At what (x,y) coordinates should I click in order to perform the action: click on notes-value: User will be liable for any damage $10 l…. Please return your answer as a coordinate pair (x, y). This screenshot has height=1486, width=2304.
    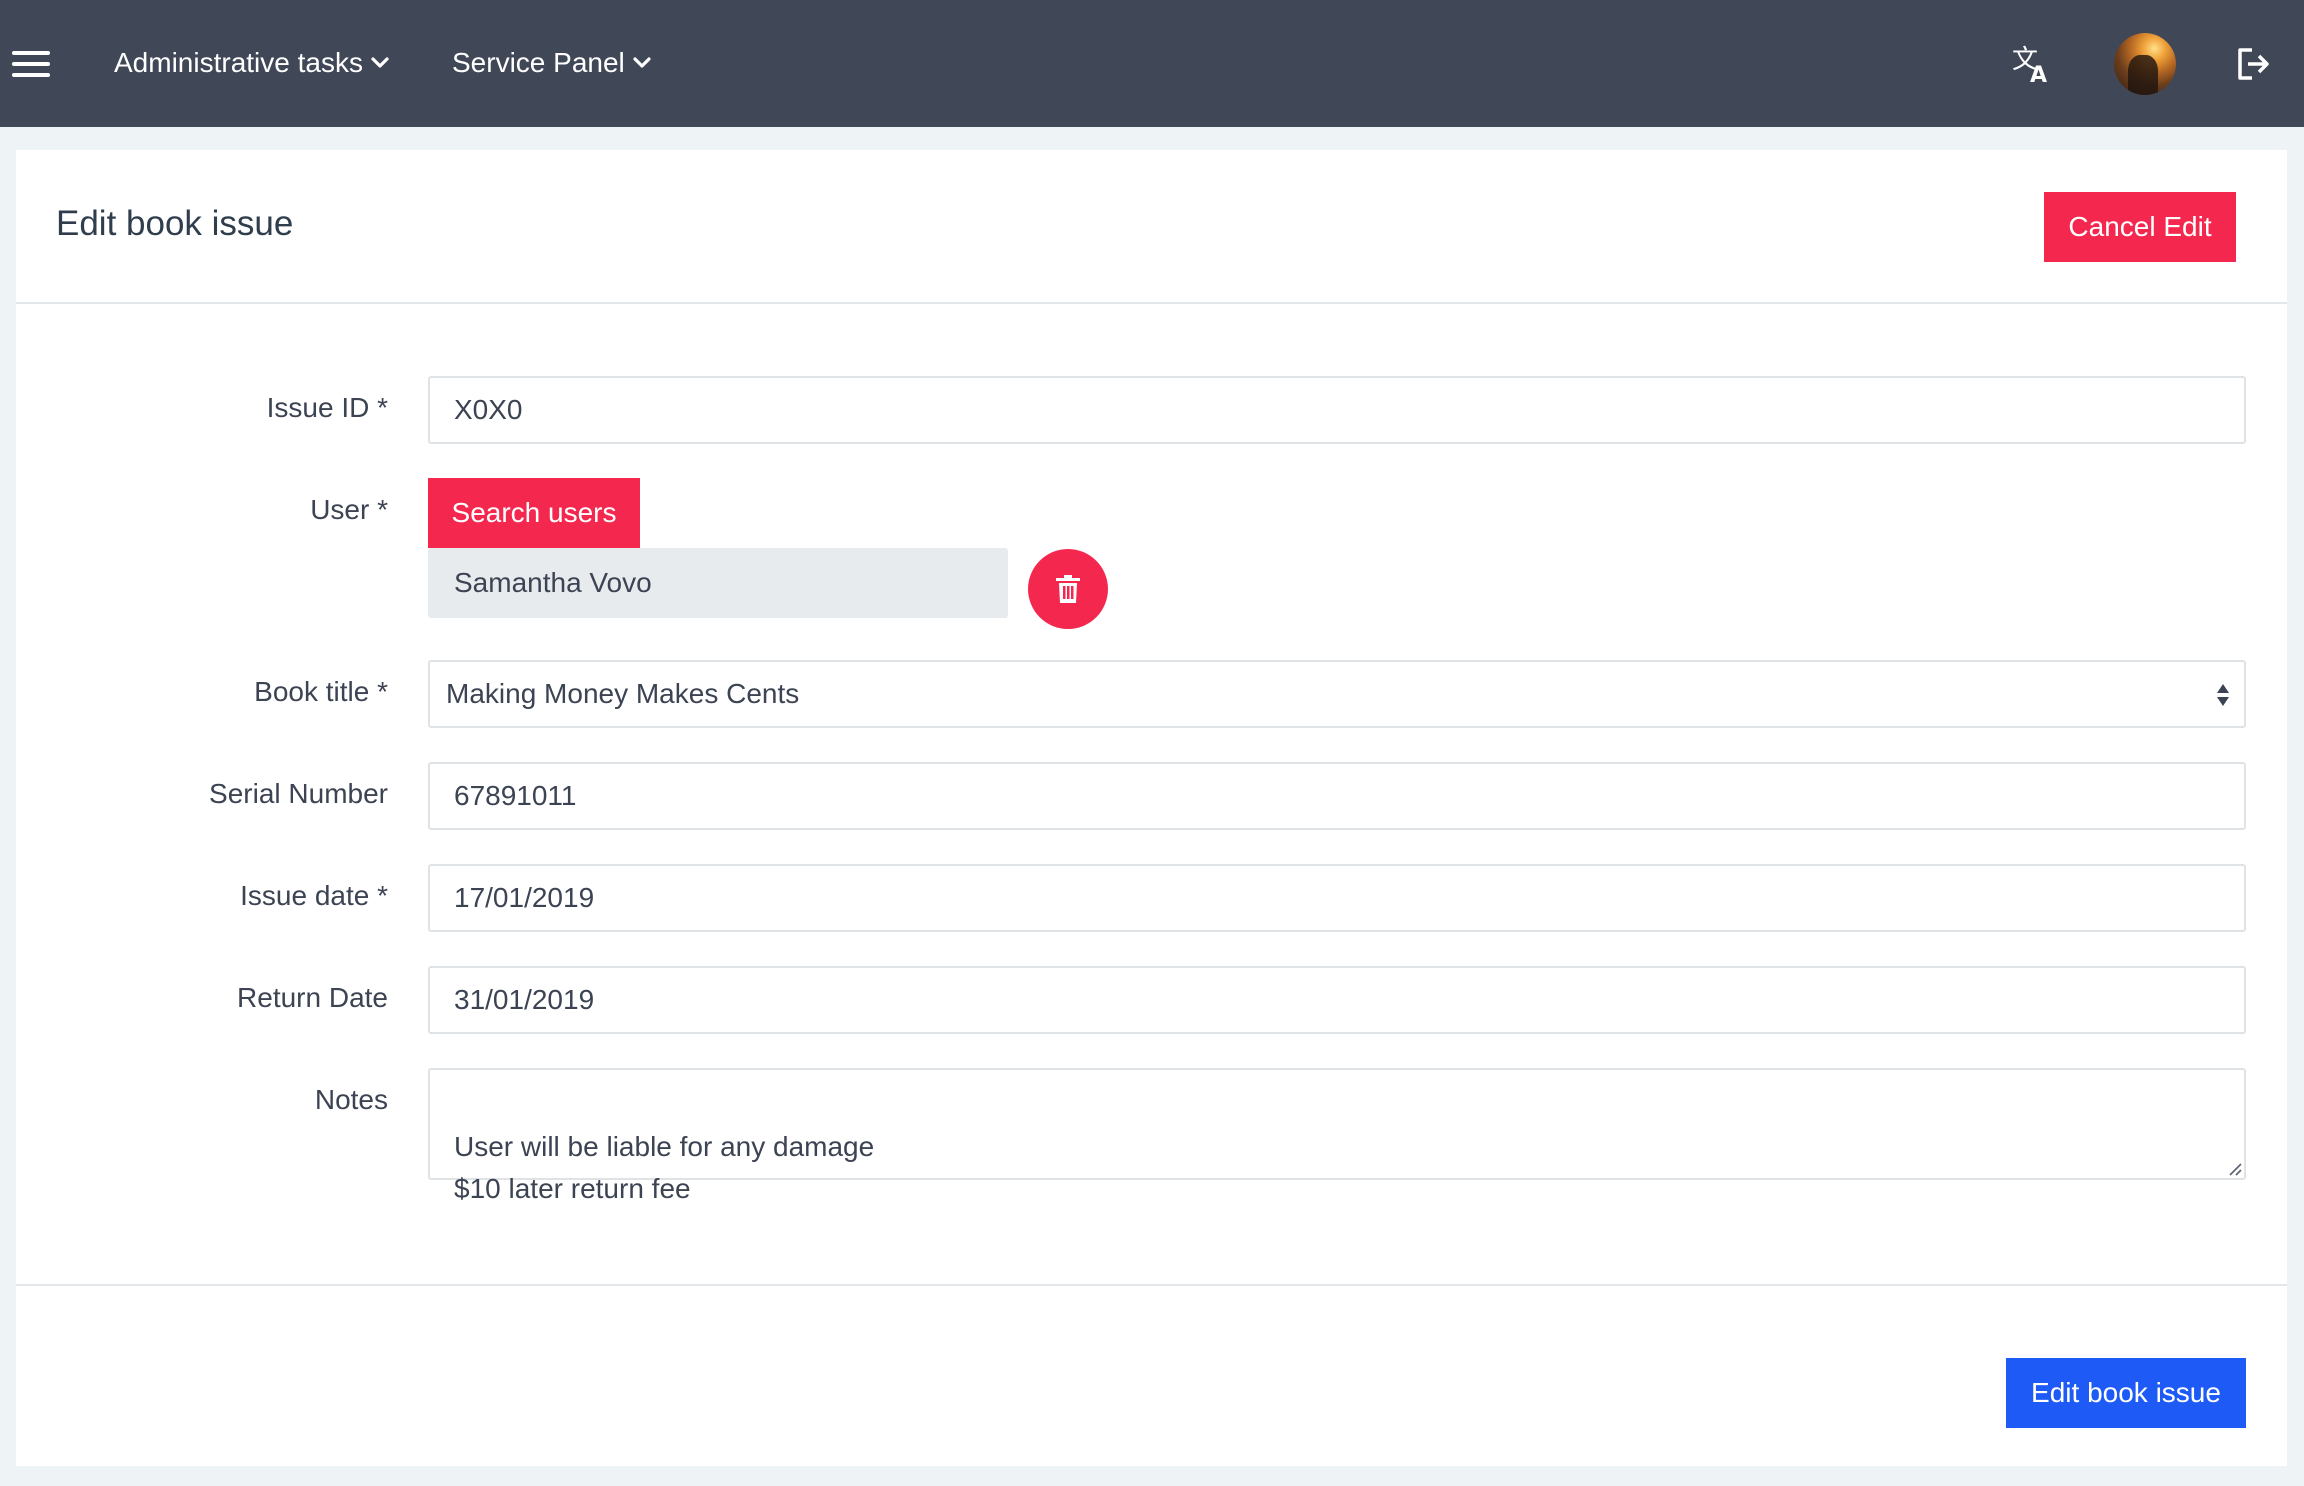
    Looking at the image, I should click on (664, 1167).